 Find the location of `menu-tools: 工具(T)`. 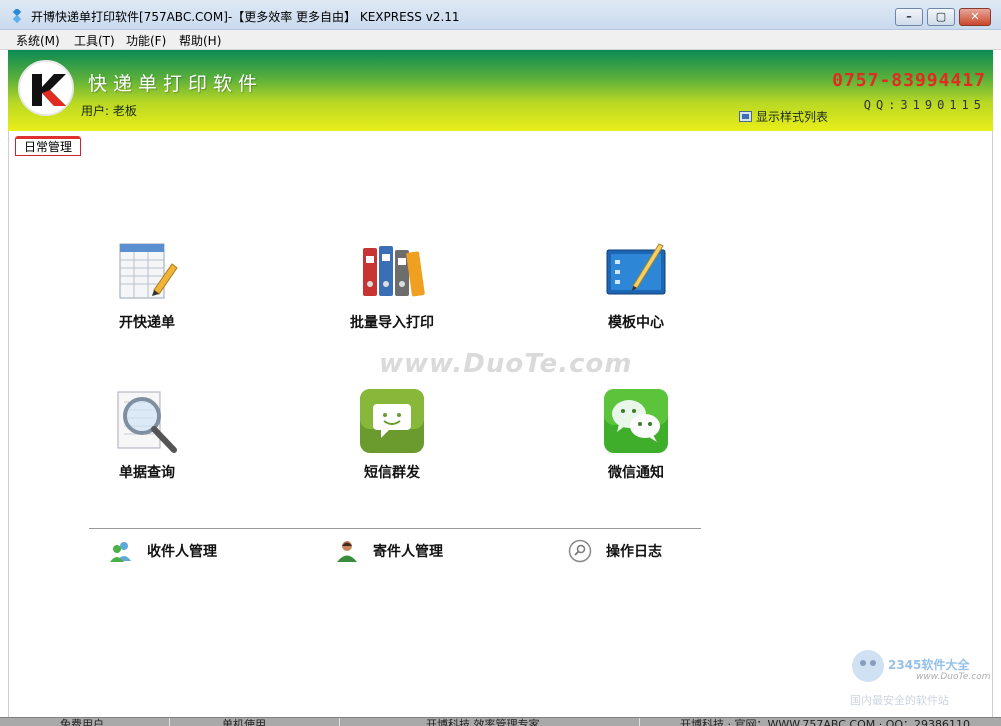

menu-tools: 工具(T) is located at coordinates (94, 40).